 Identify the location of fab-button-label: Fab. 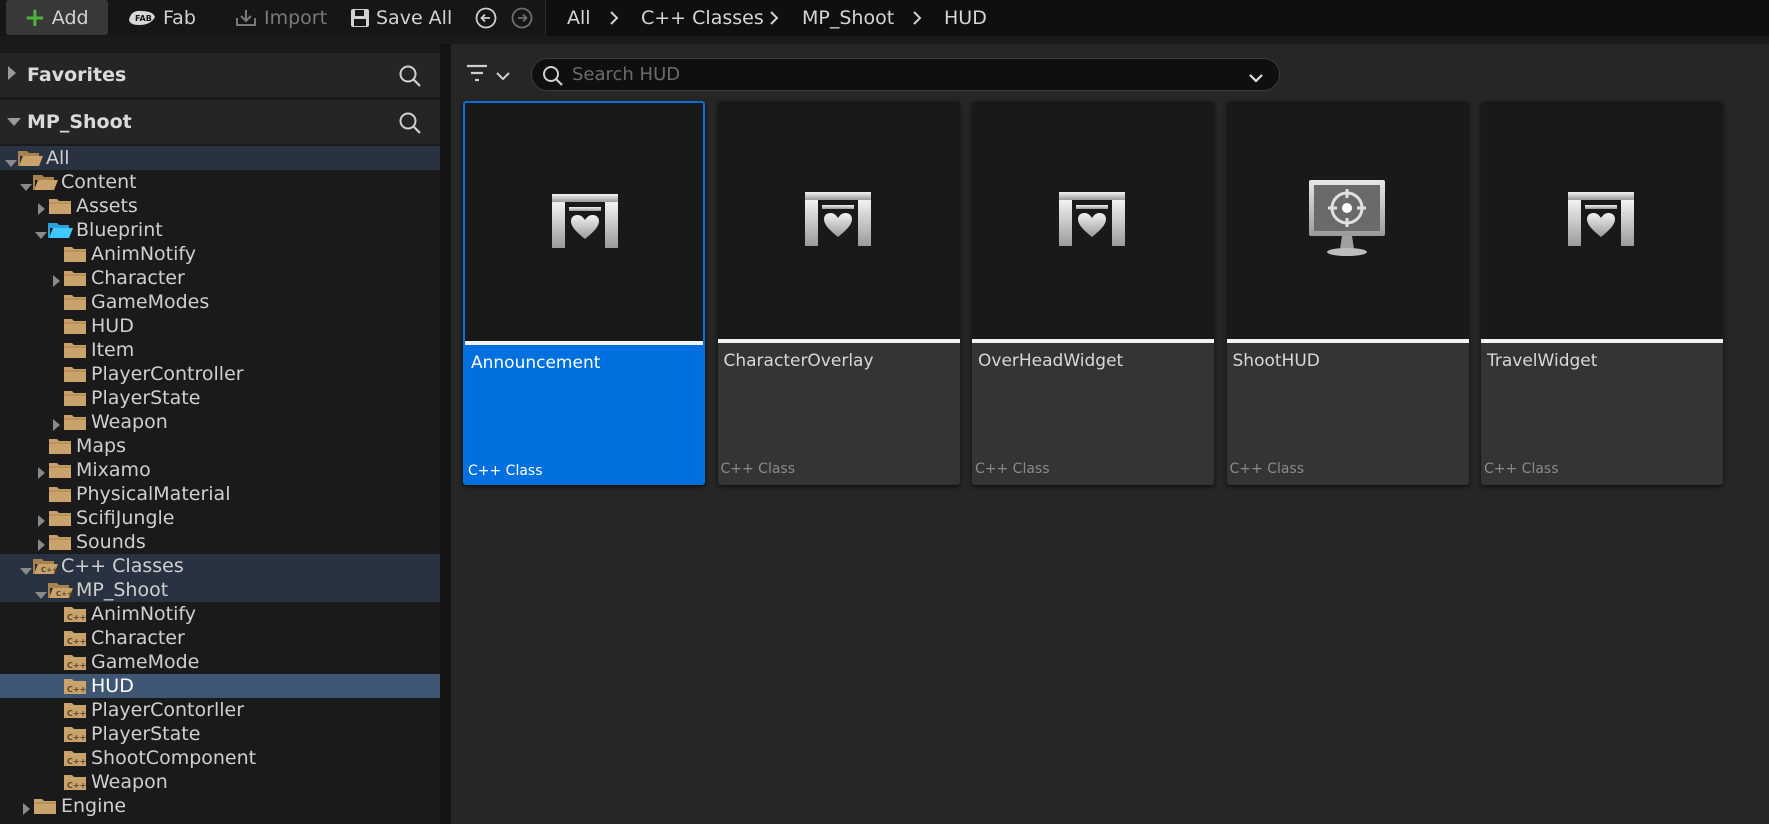
(179, 18).